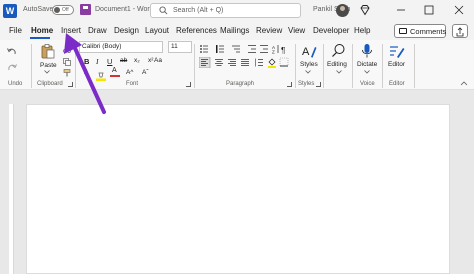  I want to click on sort-icon: A Z, so click(275, 50).